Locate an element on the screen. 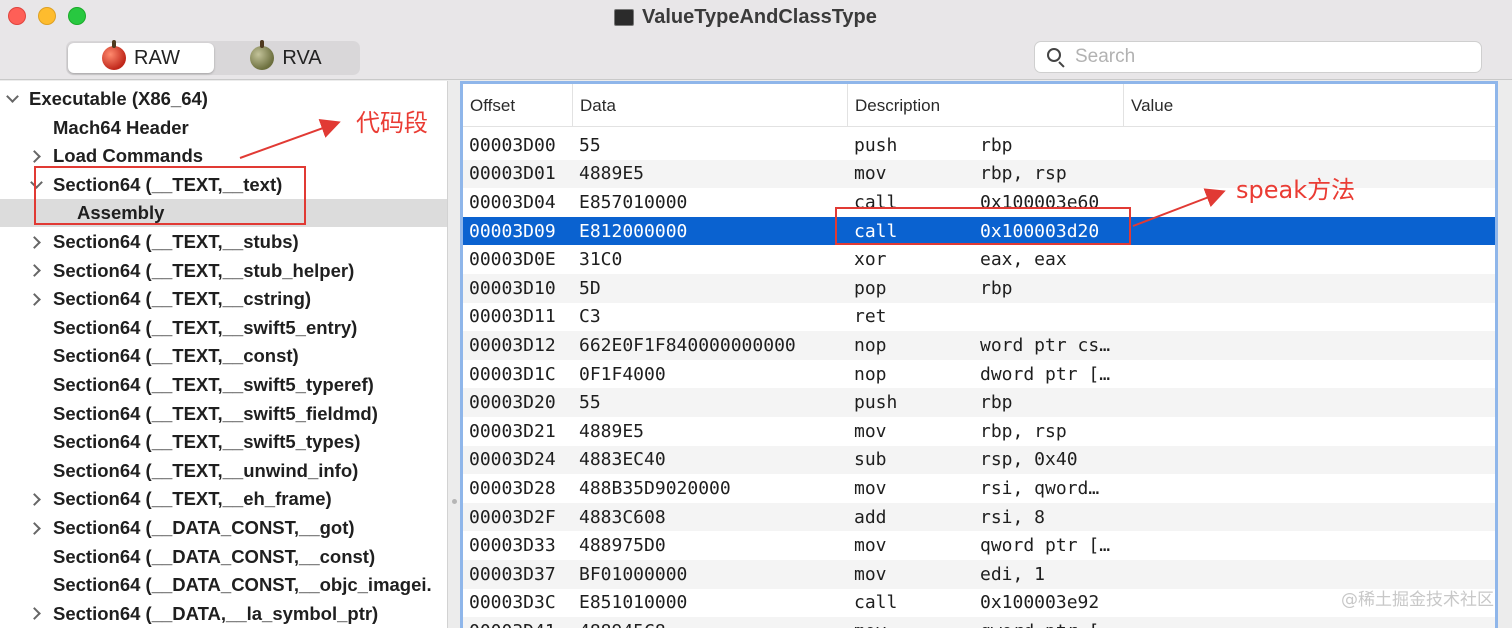  rva-mode-label: RVA is located at coordinates (302, 57).